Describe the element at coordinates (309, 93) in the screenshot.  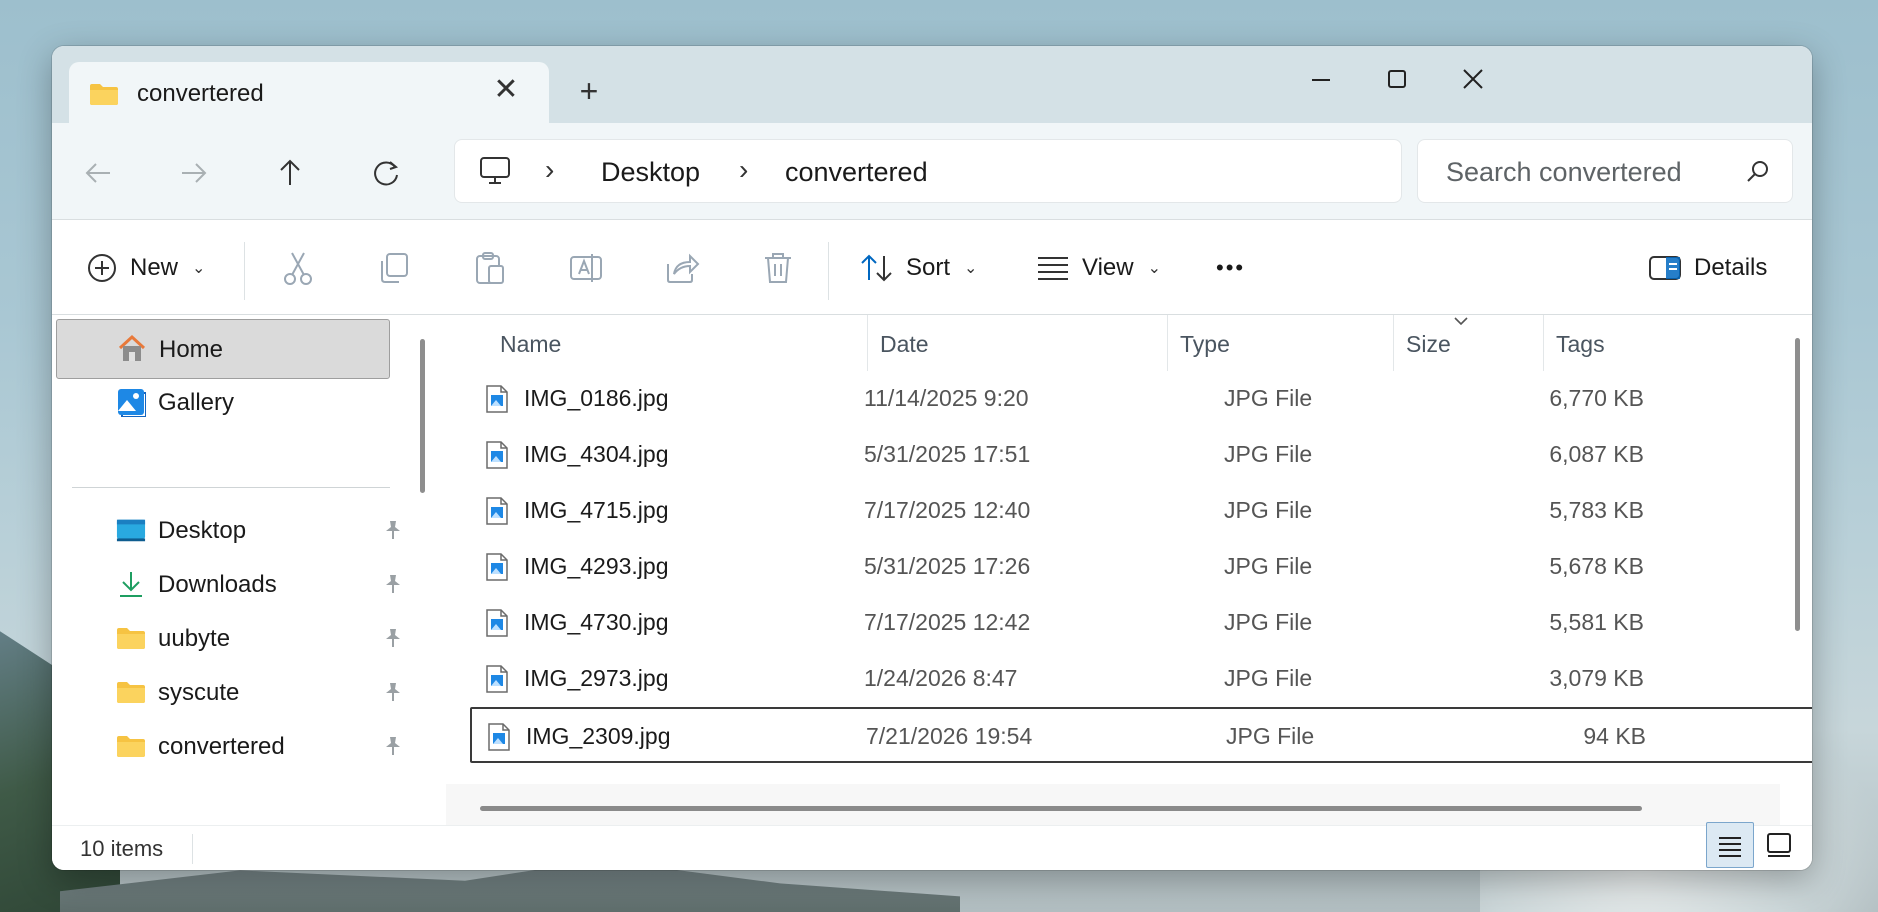
I see `tab-convertered: convertered ✕` at that location.